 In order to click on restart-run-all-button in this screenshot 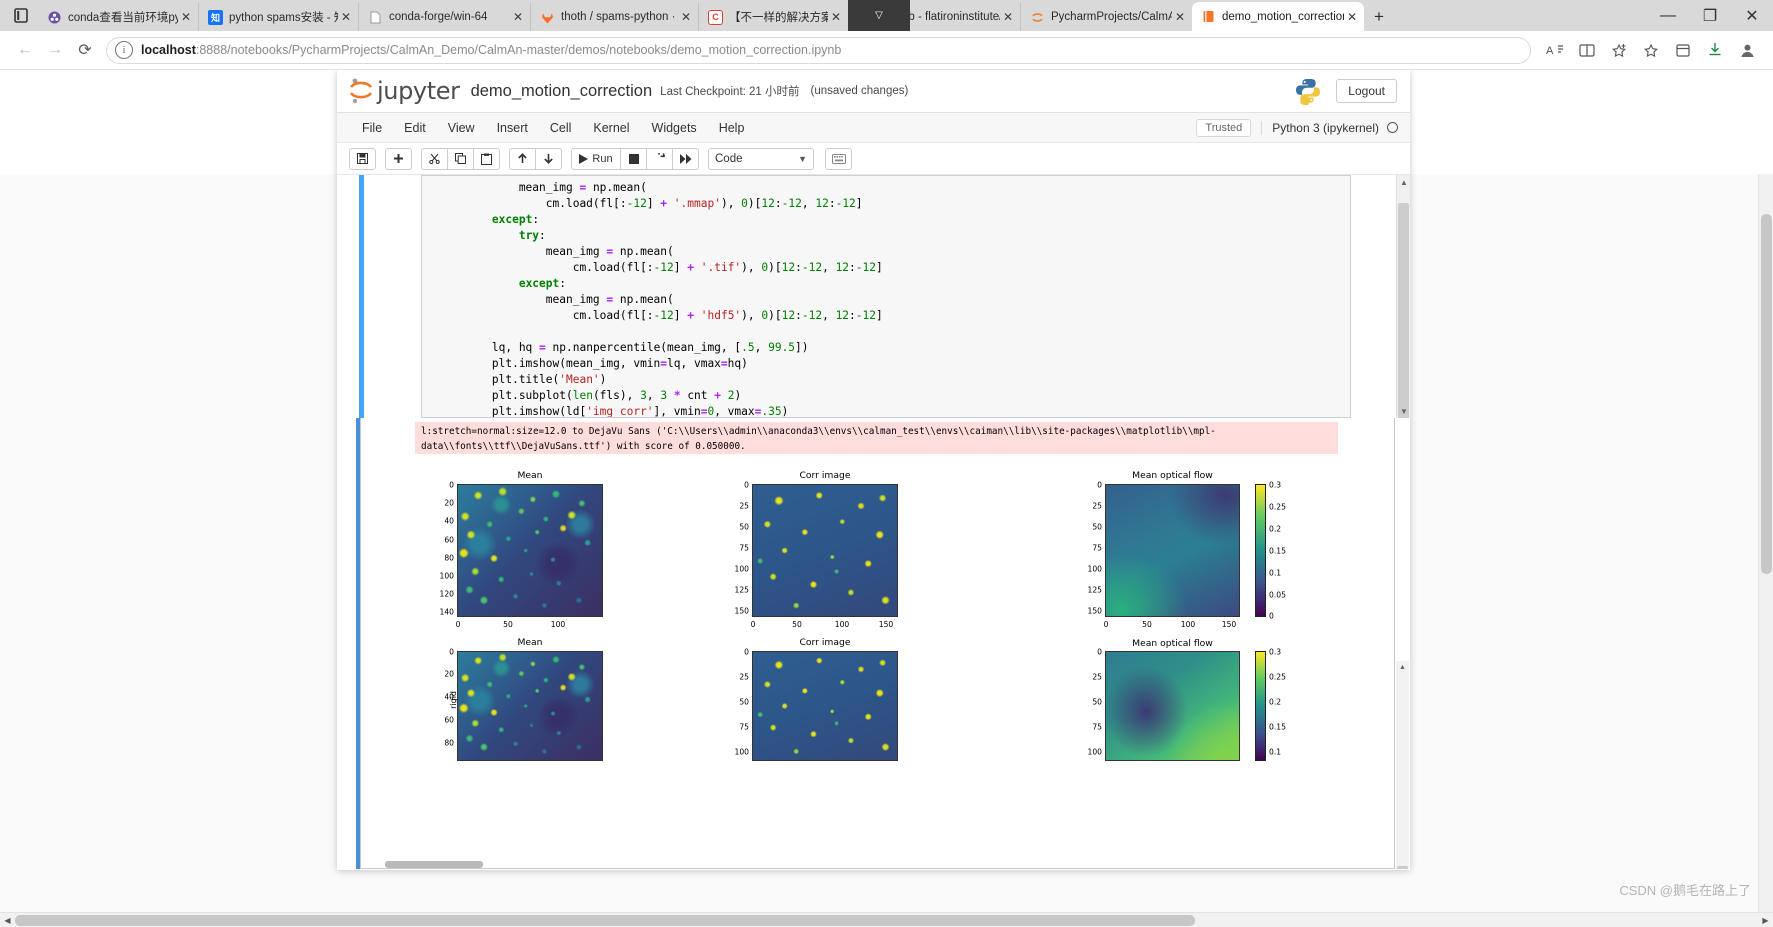, I will do `click(685, 158)`.